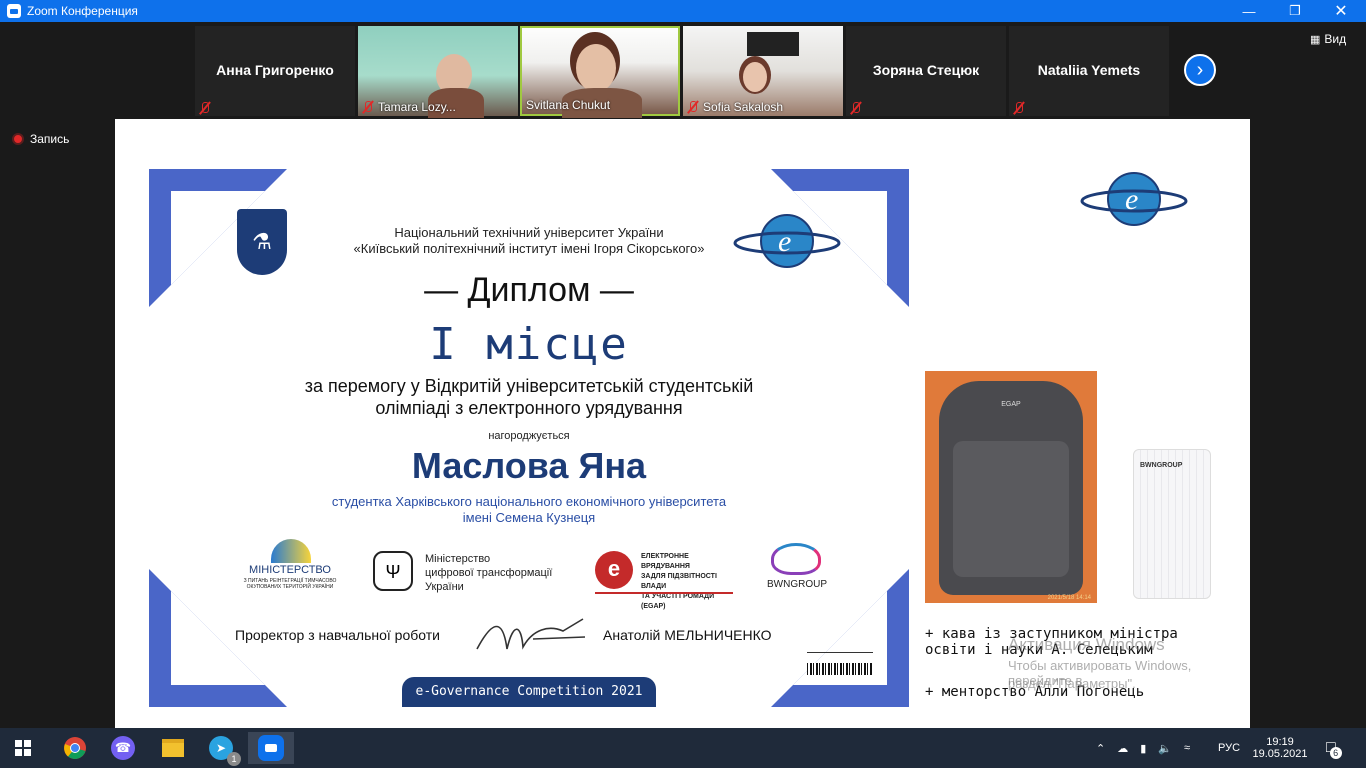 This screenshot has width=1366, height=768. Describe the element at coordinates (1229, 748) in the screenshot. I see `language-indicator: РУС` at that location.